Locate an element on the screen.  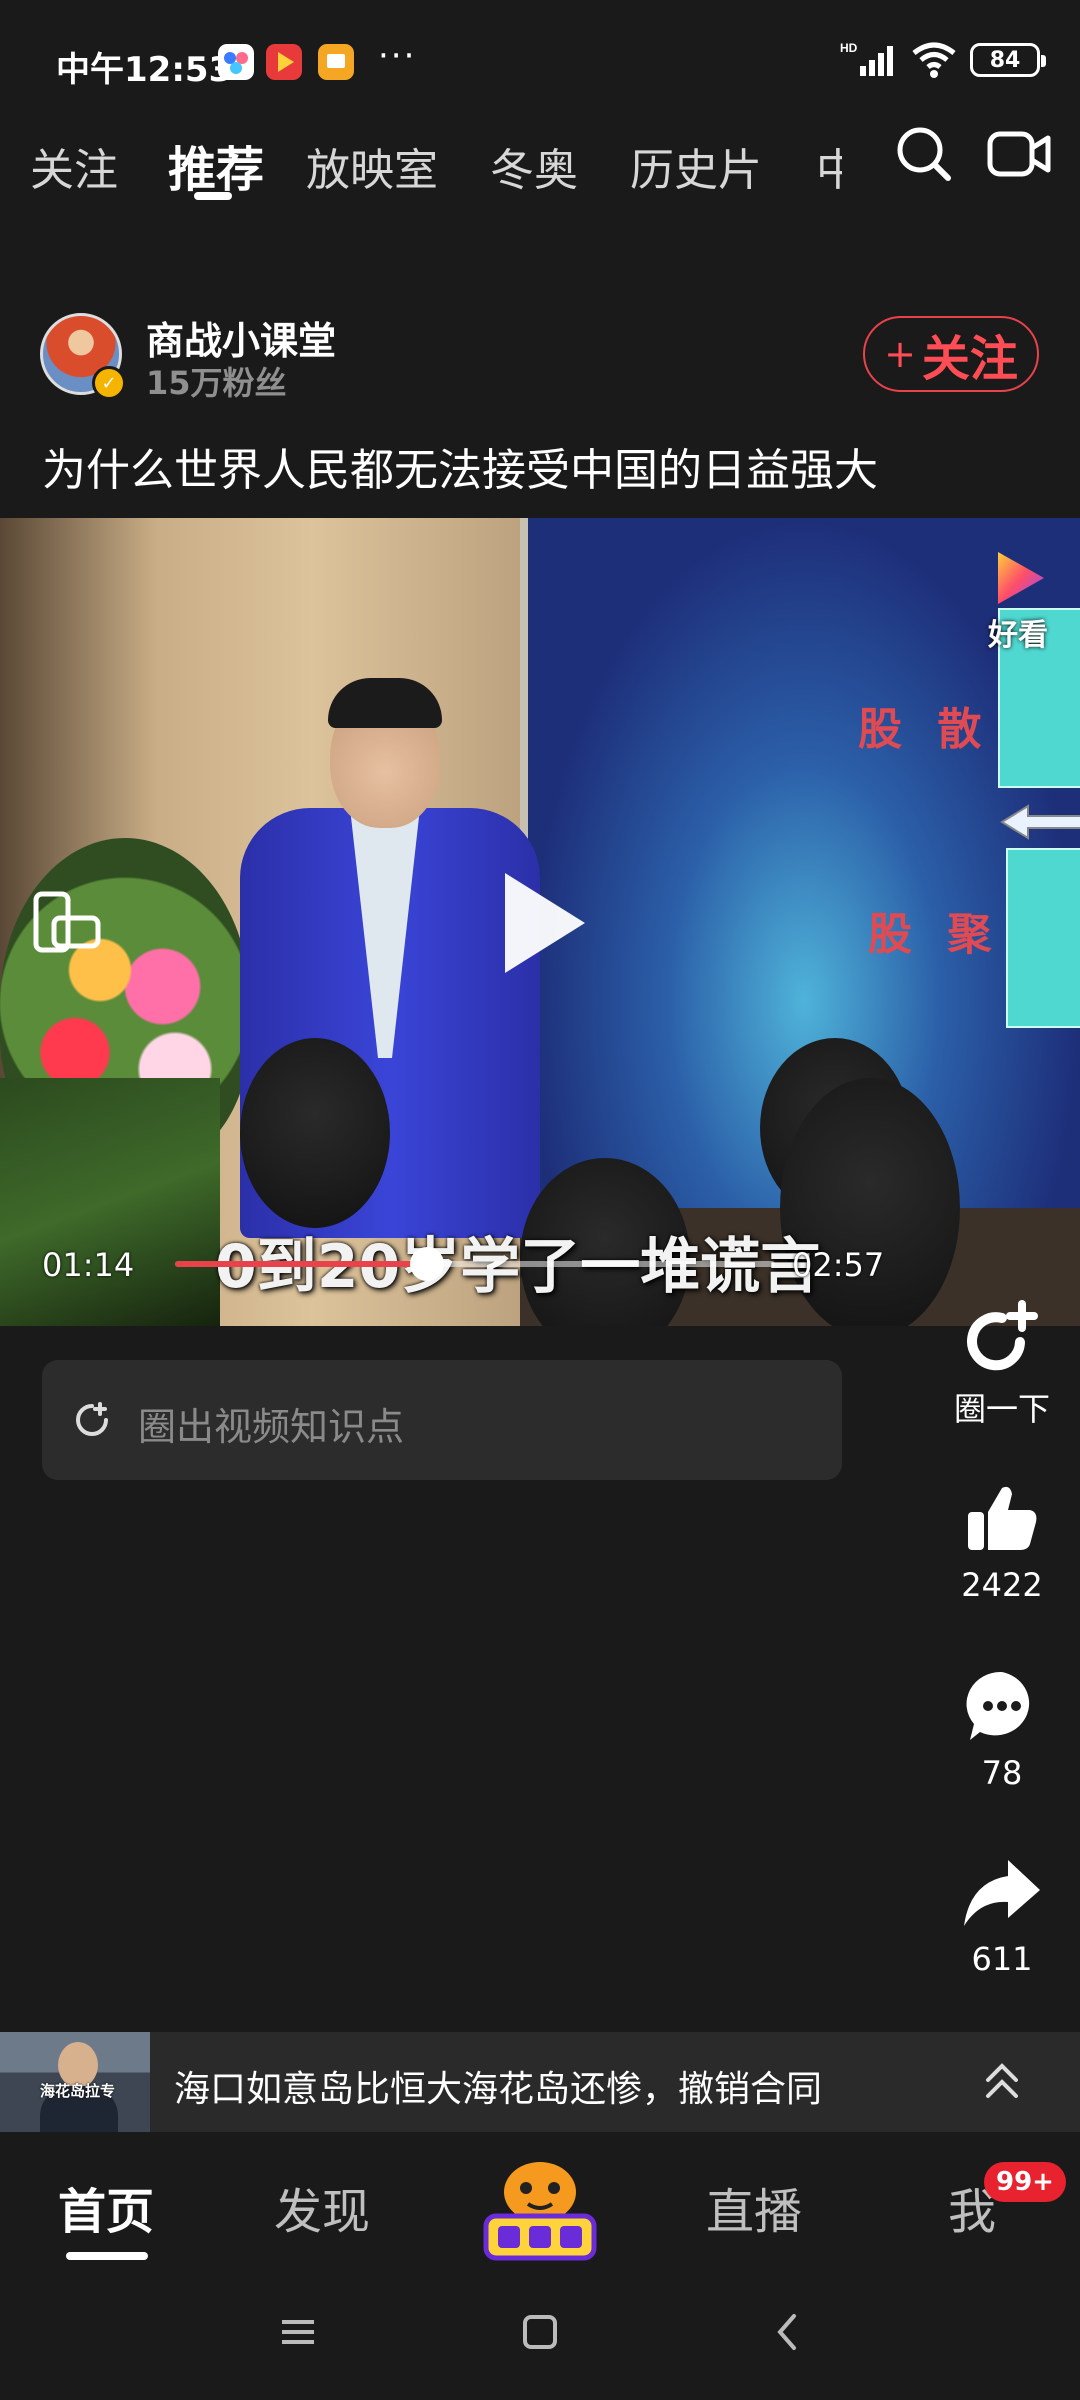
video-camera-icon is located at coordinates (1019, 154).